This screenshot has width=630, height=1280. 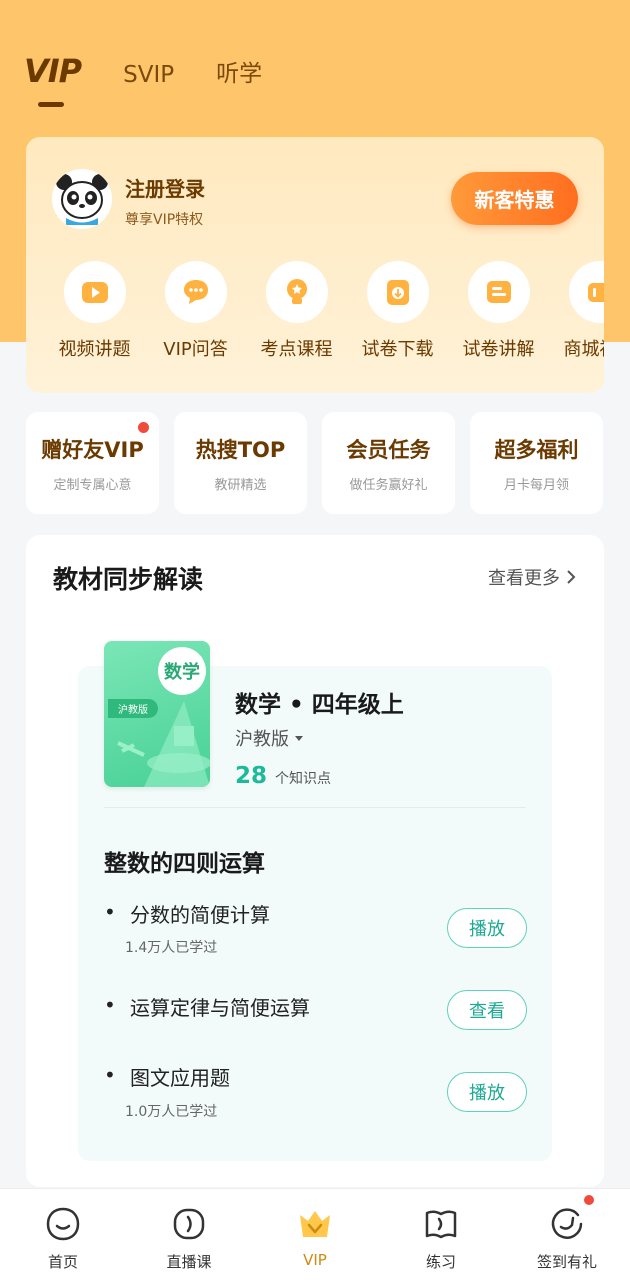 What do you see at coordinates (92, 450) in the screenshot?
I see `feature-title: 赠好友VIP` at bounding box center [92, 450].